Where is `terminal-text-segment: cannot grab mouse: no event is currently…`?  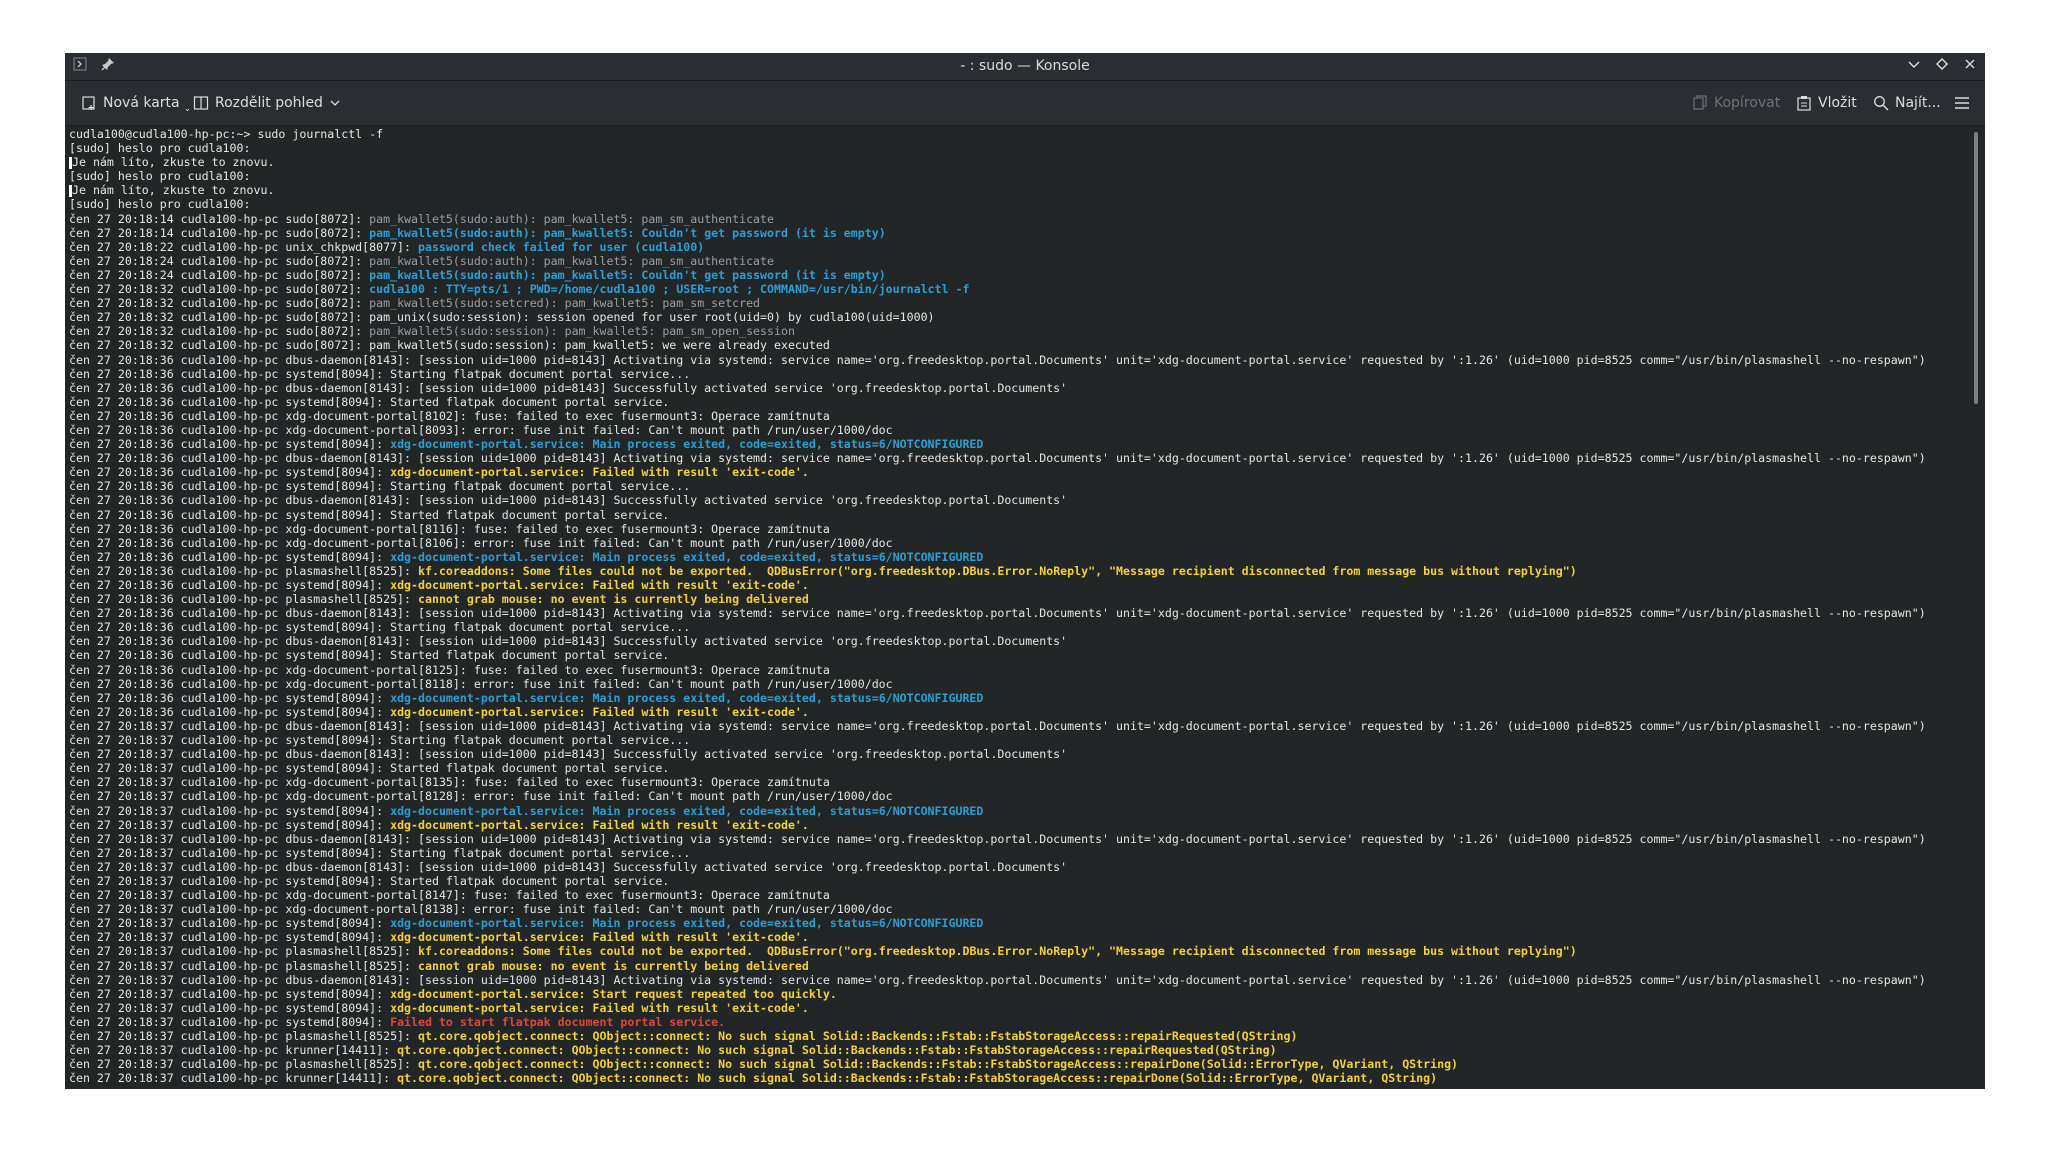 terminal-text-segment: cannot grab mouse: no event is currently… is located at coordinates (613, 965).